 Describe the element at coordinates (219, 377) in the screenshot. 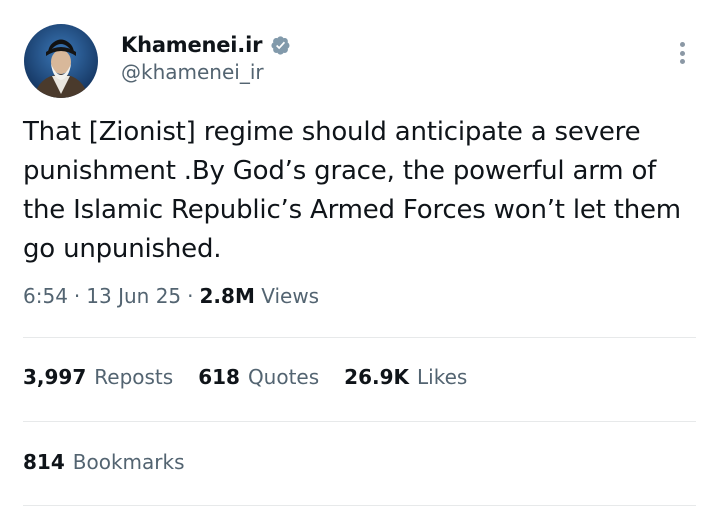

I see `quotes-count: 618` at that location.